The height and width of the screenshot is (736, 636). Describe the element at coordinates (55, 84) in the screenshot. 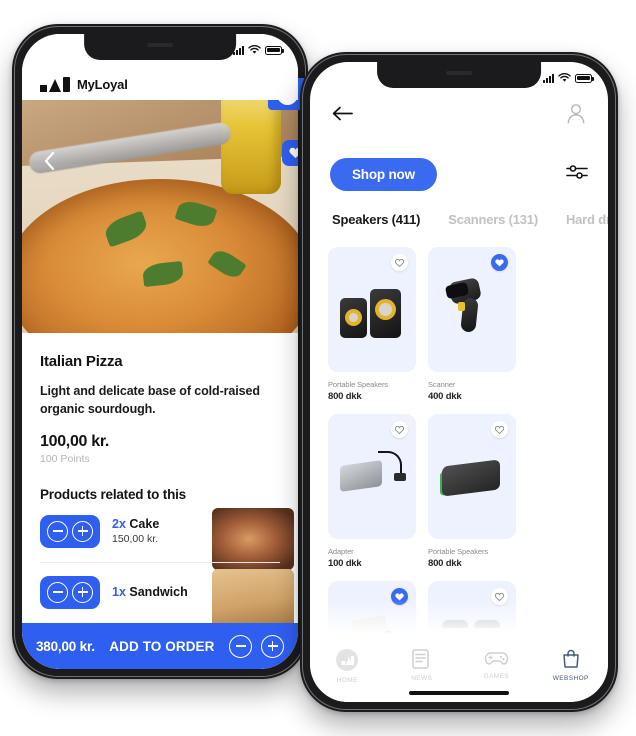

I see `myloyal-logo-icon` at that location.